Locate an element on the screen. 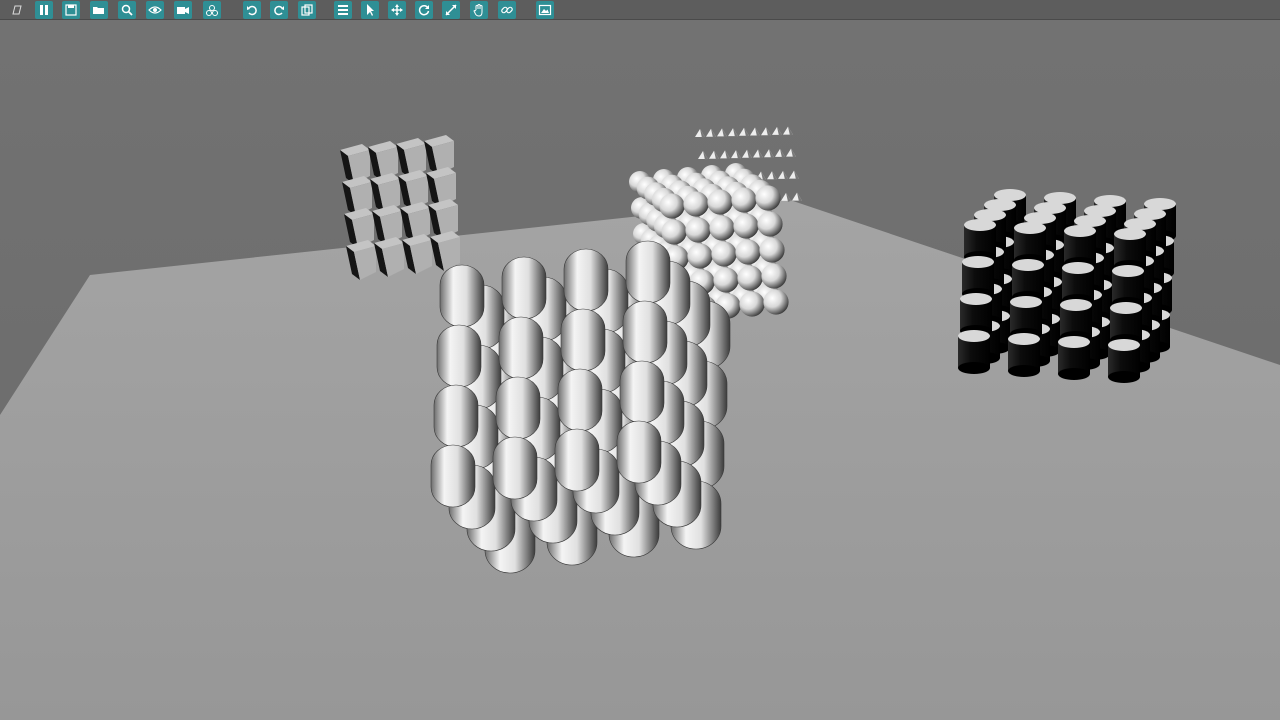  camera-button is located at coordinates (183, 10).